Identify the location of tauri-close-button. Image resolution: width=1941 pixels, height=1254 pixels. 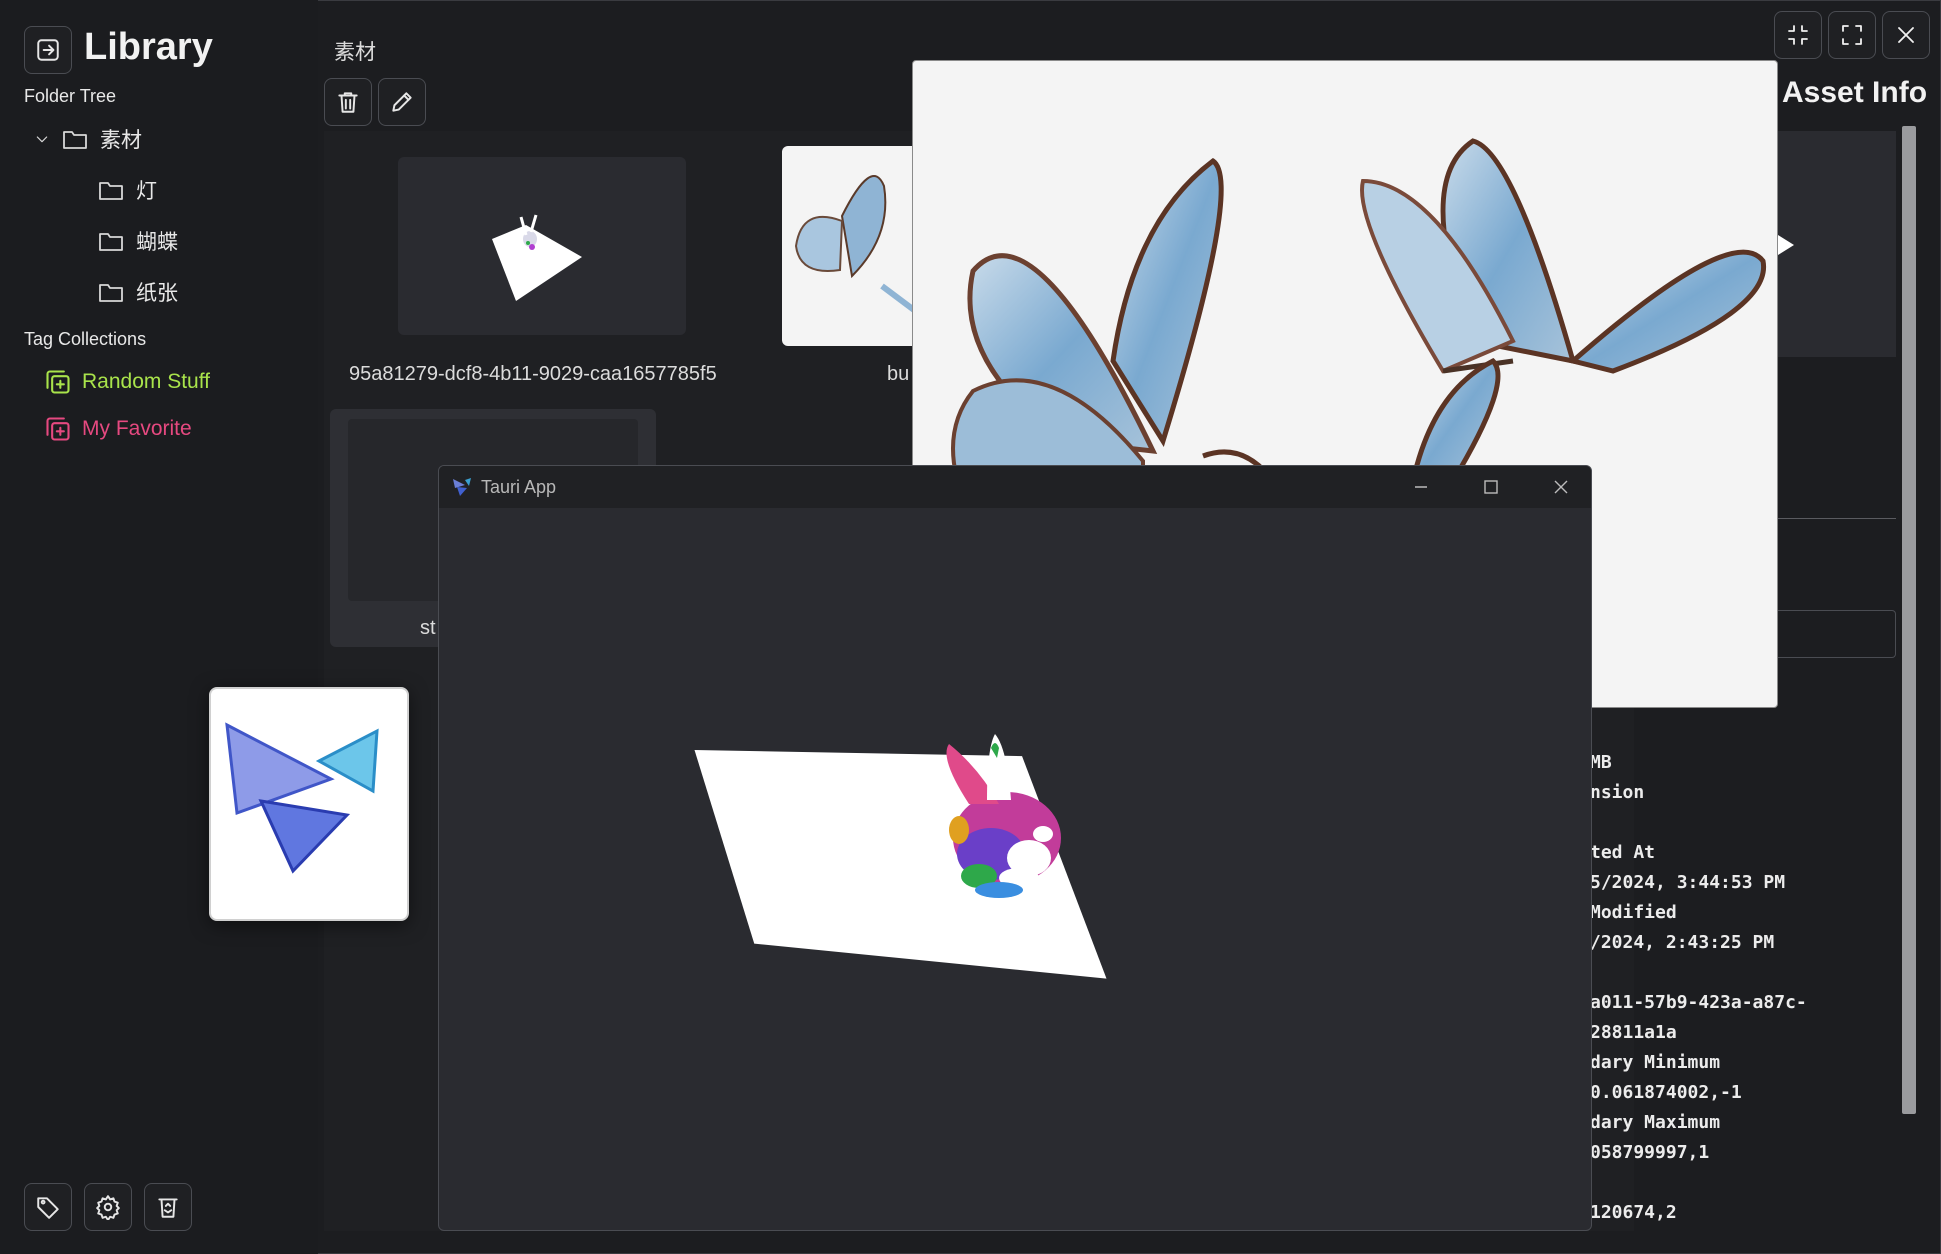
(1561, 487).